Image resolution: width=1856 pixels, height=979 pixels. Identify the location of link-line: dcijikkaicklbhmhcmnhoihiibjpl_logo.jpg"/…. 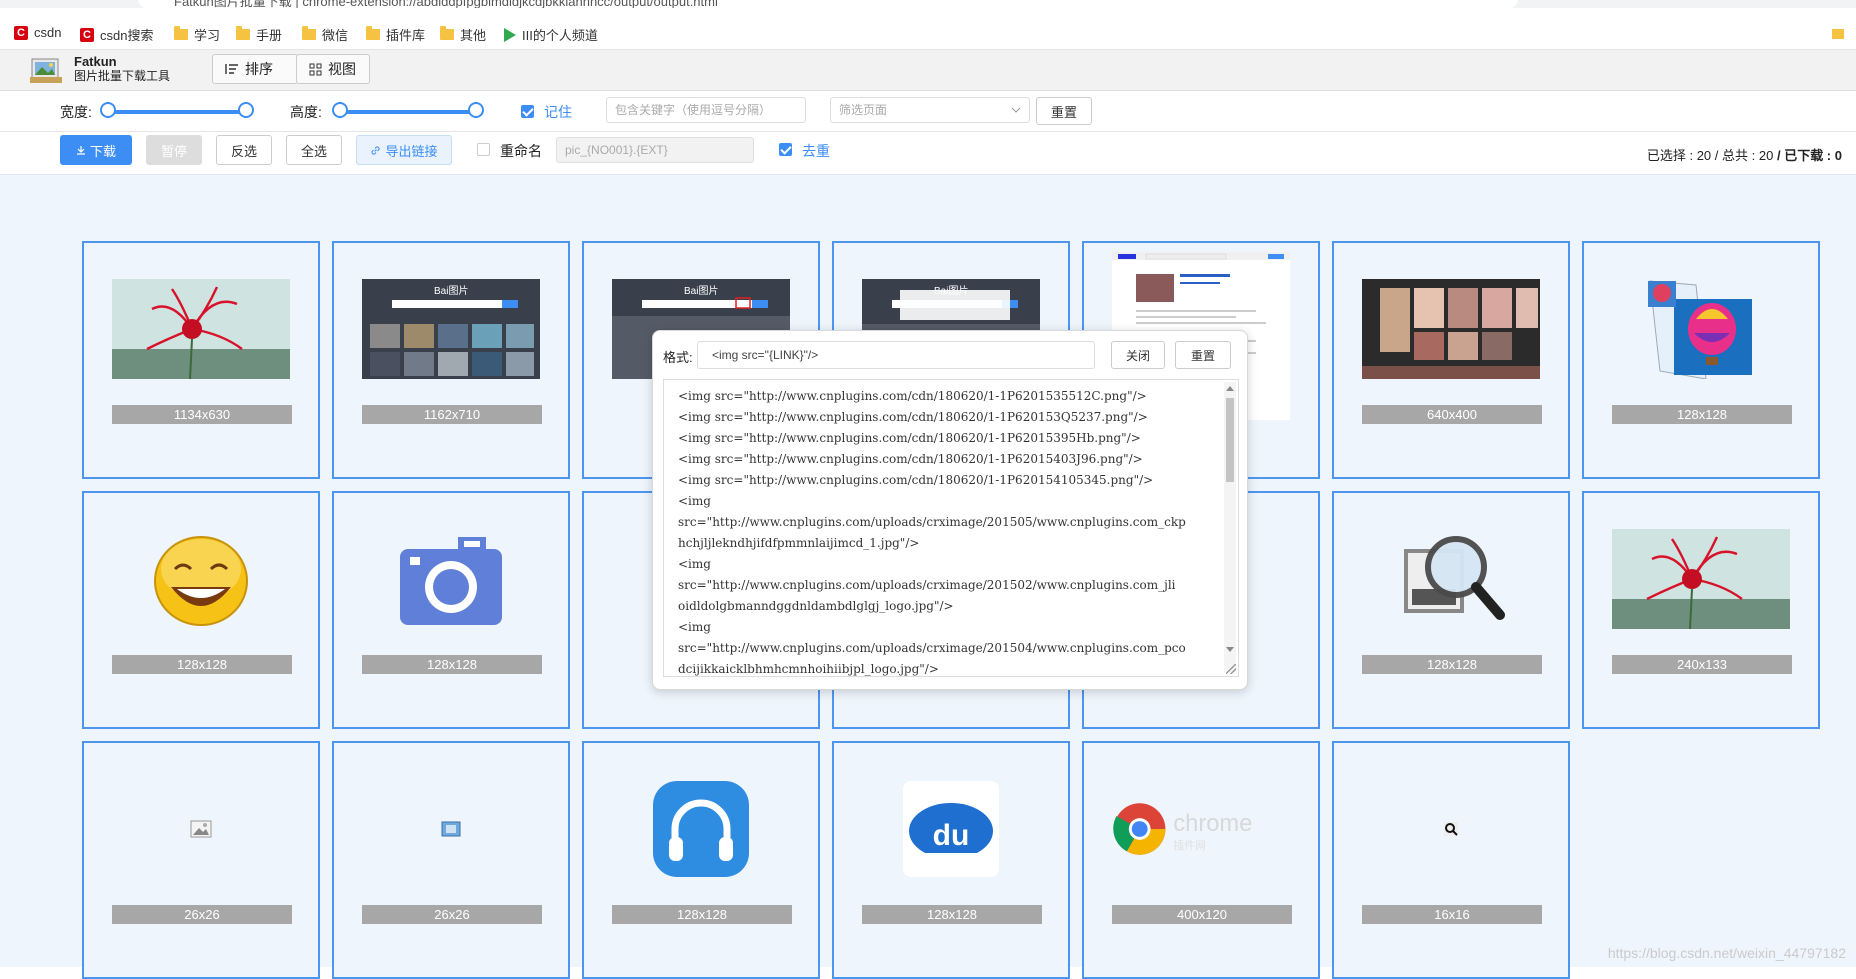
(808, 669).